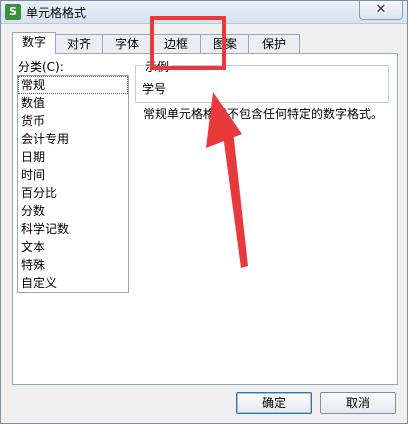 This screenshot has height=424, width=408. I want to click on tab-number: 数字, so click(34, 43).